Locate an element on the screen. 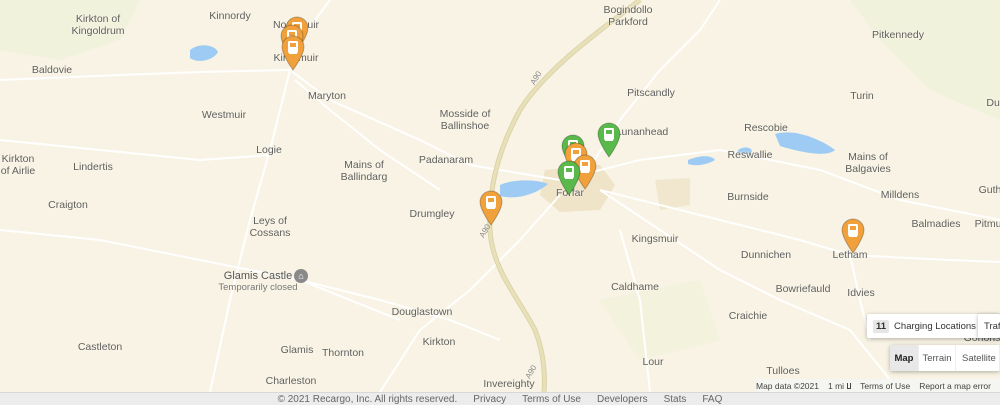 The height and width of the screenshot is (405, 1000). place-label: Lour is located at coordinates (653, 362).